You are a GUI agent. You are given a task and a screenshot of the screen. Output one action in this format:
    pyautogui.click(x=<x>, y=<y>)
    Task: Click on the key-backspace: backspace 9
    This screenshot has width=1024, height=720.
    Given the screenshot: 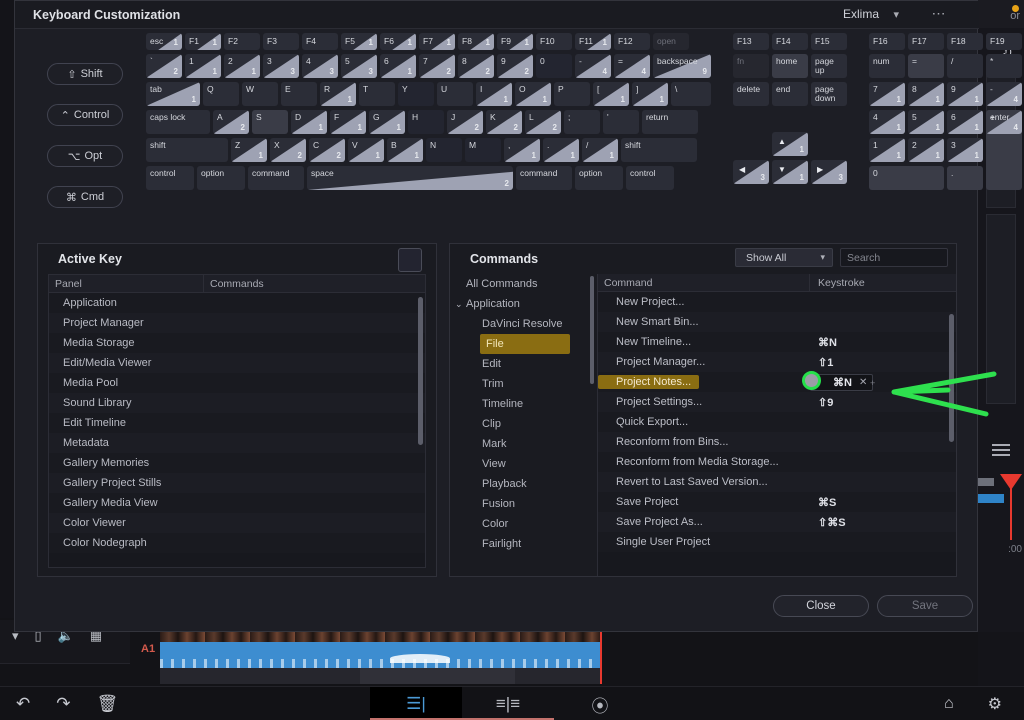 What is the action you would take?
    pyautogui.click(x=682, y=66)
    